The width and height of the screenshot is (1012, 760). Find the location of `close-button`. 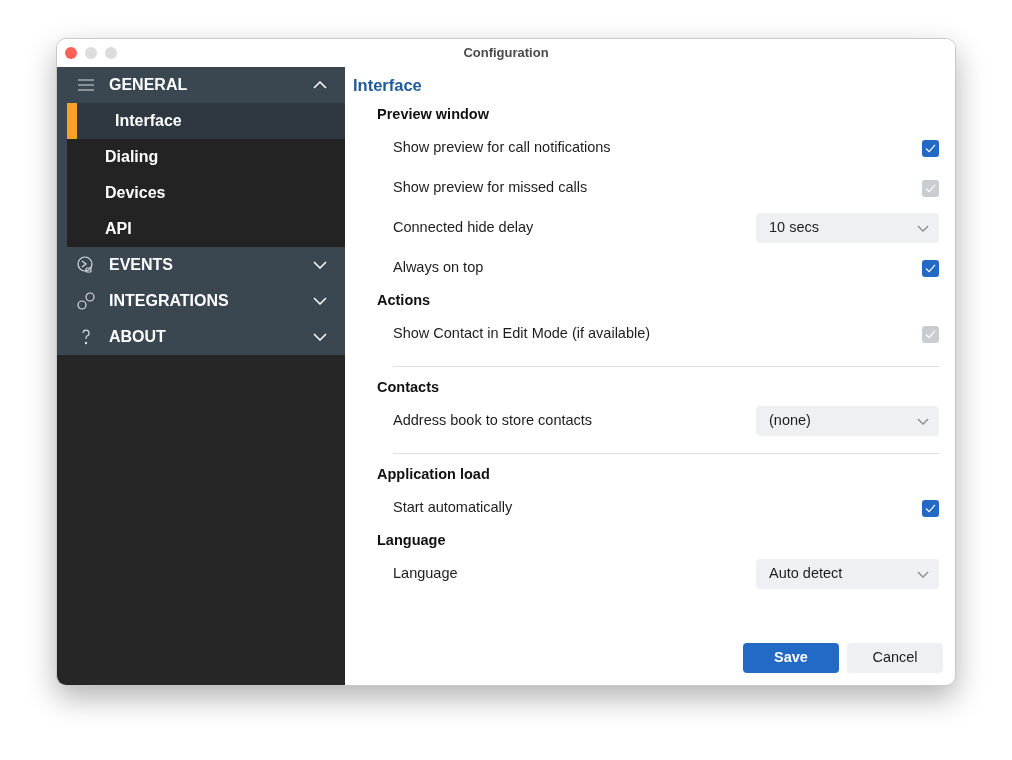

close-button is located at coordinates (71, 53).